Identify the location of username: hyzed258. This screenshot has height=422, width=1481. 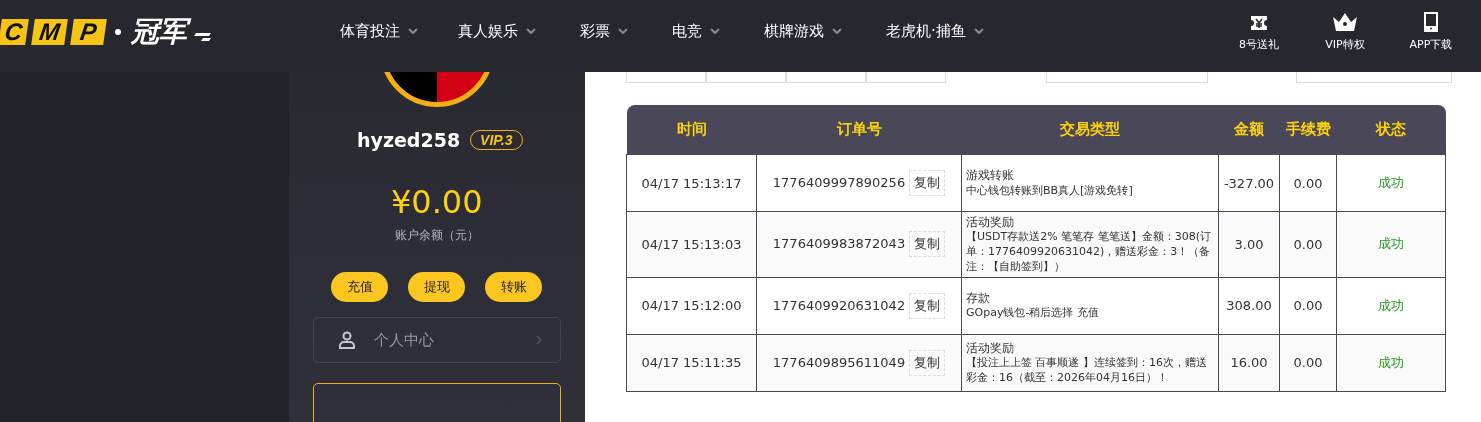
(409, 140).